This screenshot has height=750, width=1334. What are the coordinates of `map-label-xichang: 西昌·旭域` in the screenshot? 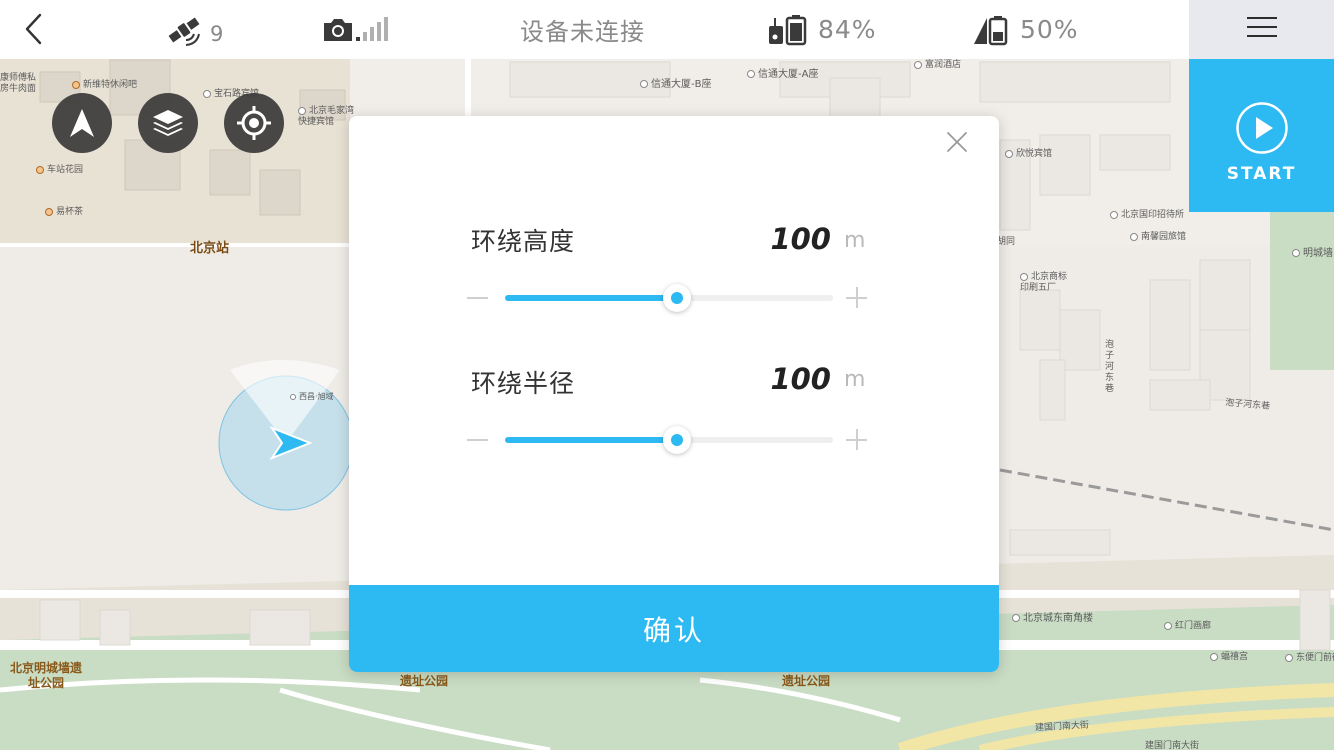 It's located at (312, 396).